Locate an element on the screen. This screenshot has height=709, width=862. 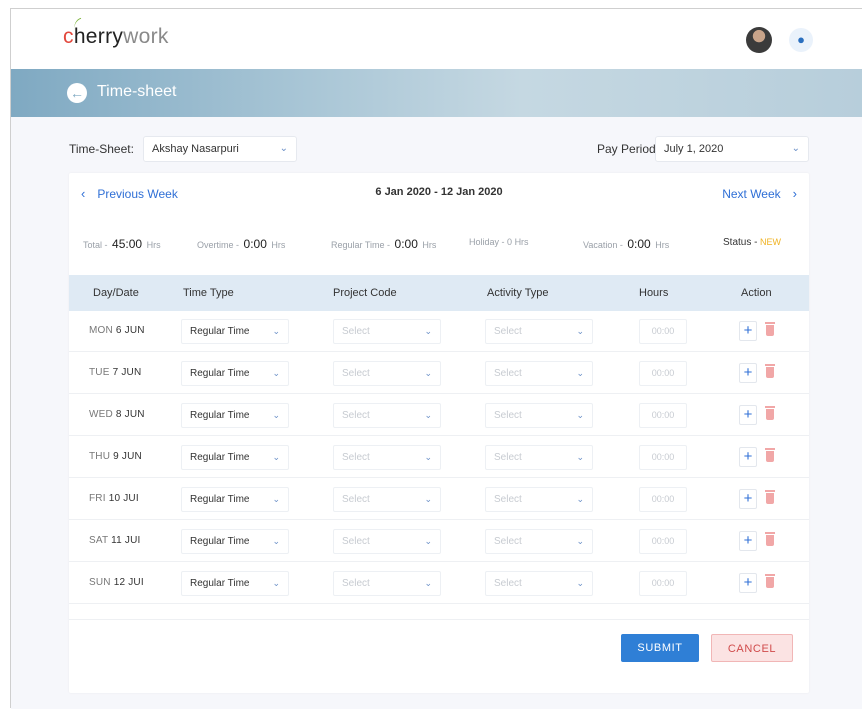
next-week-label: Next Week is located at coordinates (751, 194).